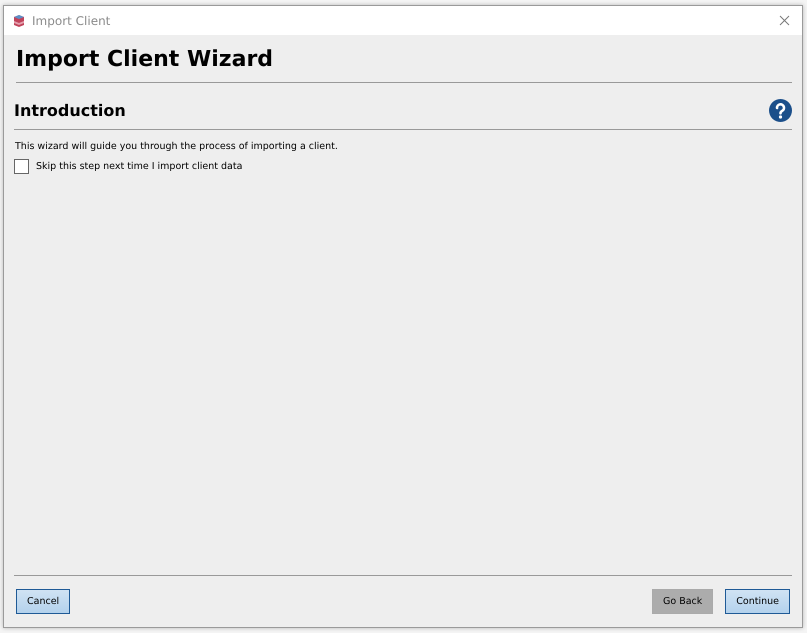 The height and width of the screenshot is (633, 807). I want to click on section-title: Introduction, so click(70, 110).